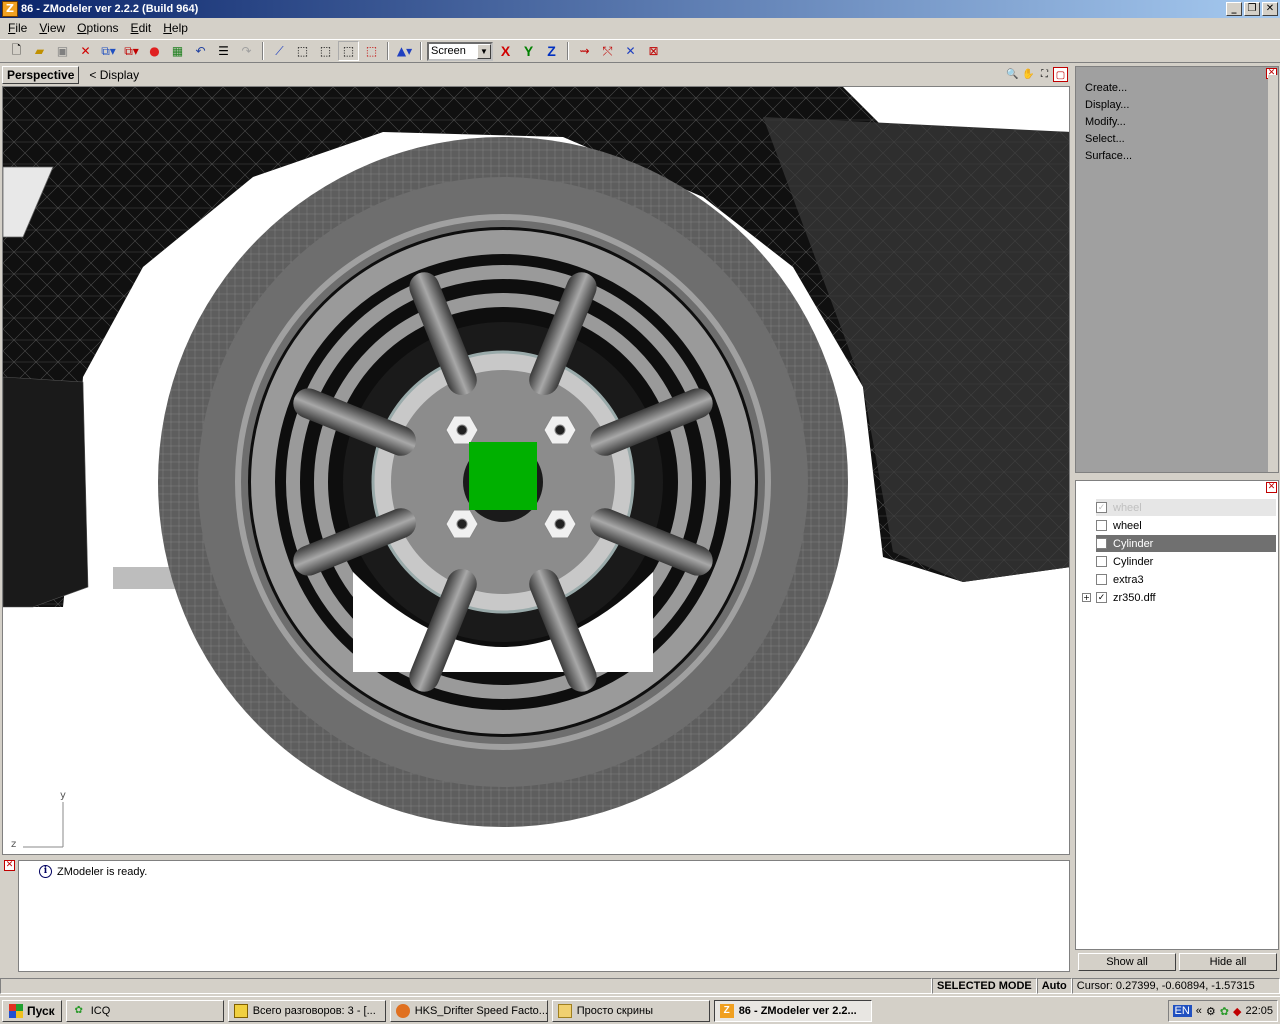 The width and height of the screenshot is (1280, 1024). Describe the element at coordinates (1126, 597) in the screenshot. I see `tree-item-zr350: ✓ zr350.dff` at that location.